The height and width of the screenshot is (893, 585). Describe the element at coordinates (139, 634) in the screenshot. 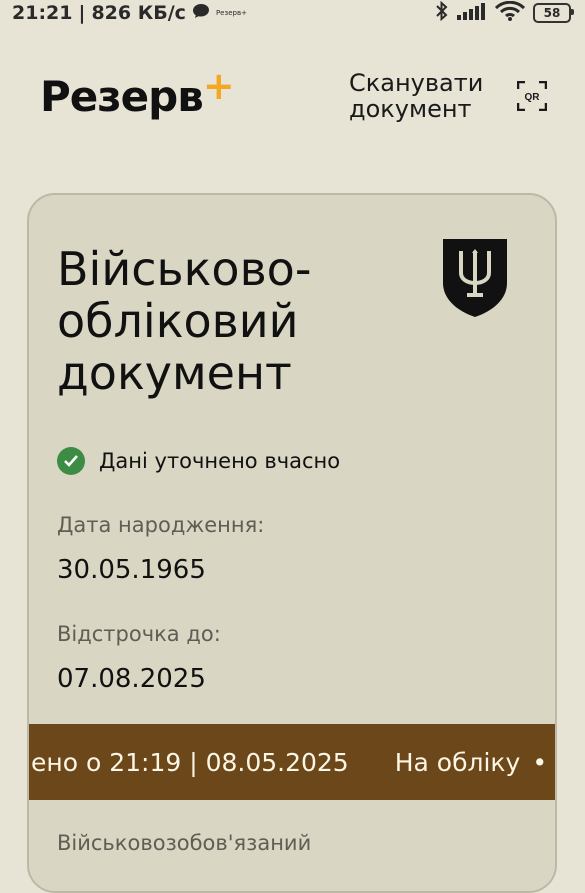

I see `deferral-label: Відстрочка до:` at that location.